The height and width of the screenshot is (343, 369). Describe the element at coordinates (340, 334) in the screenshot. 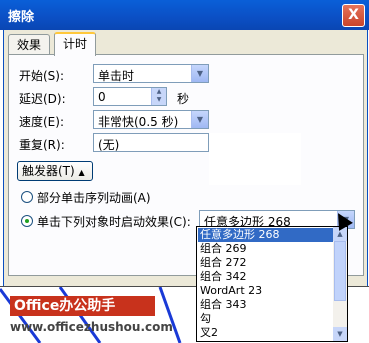

I see `scroll-down-icon: ▼` at that location.